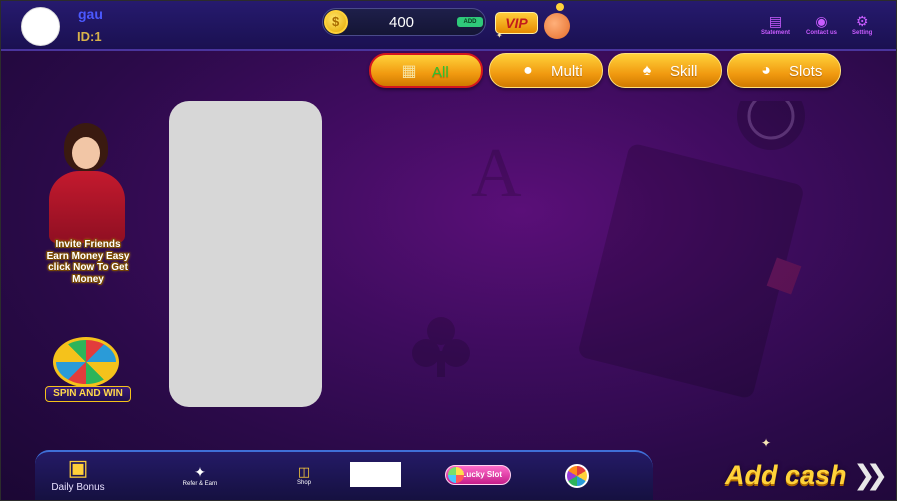 The width and height of the screenshot is (897, 501). Describe the element at coordinates (90, 14) in the screenshot. I see `username: gau` at that location.